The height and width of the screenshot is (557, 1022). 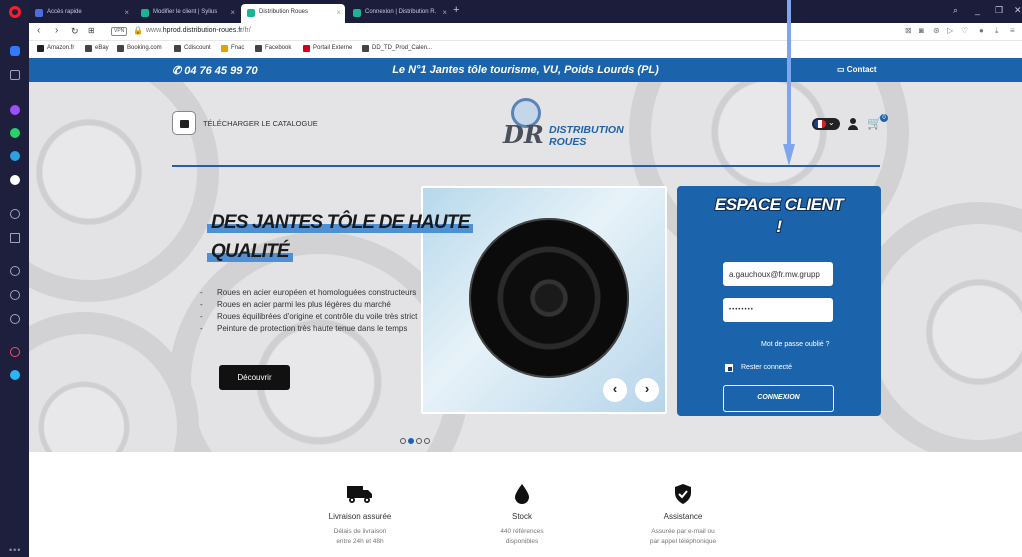 What do you see at coordinates (232, 48) in the screenshot?
I see `bookmark-fnac: Fnac` at bounding box center [232, 48].